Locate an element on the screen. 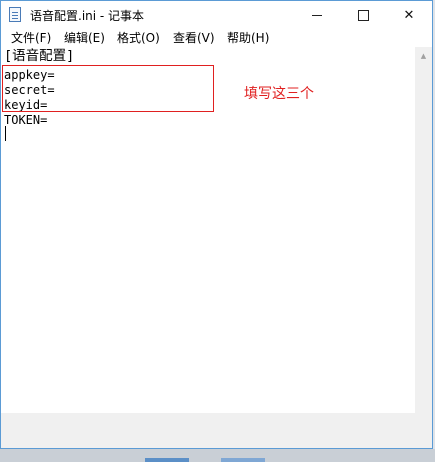  bottom-area is located at coordinates (216, 430).